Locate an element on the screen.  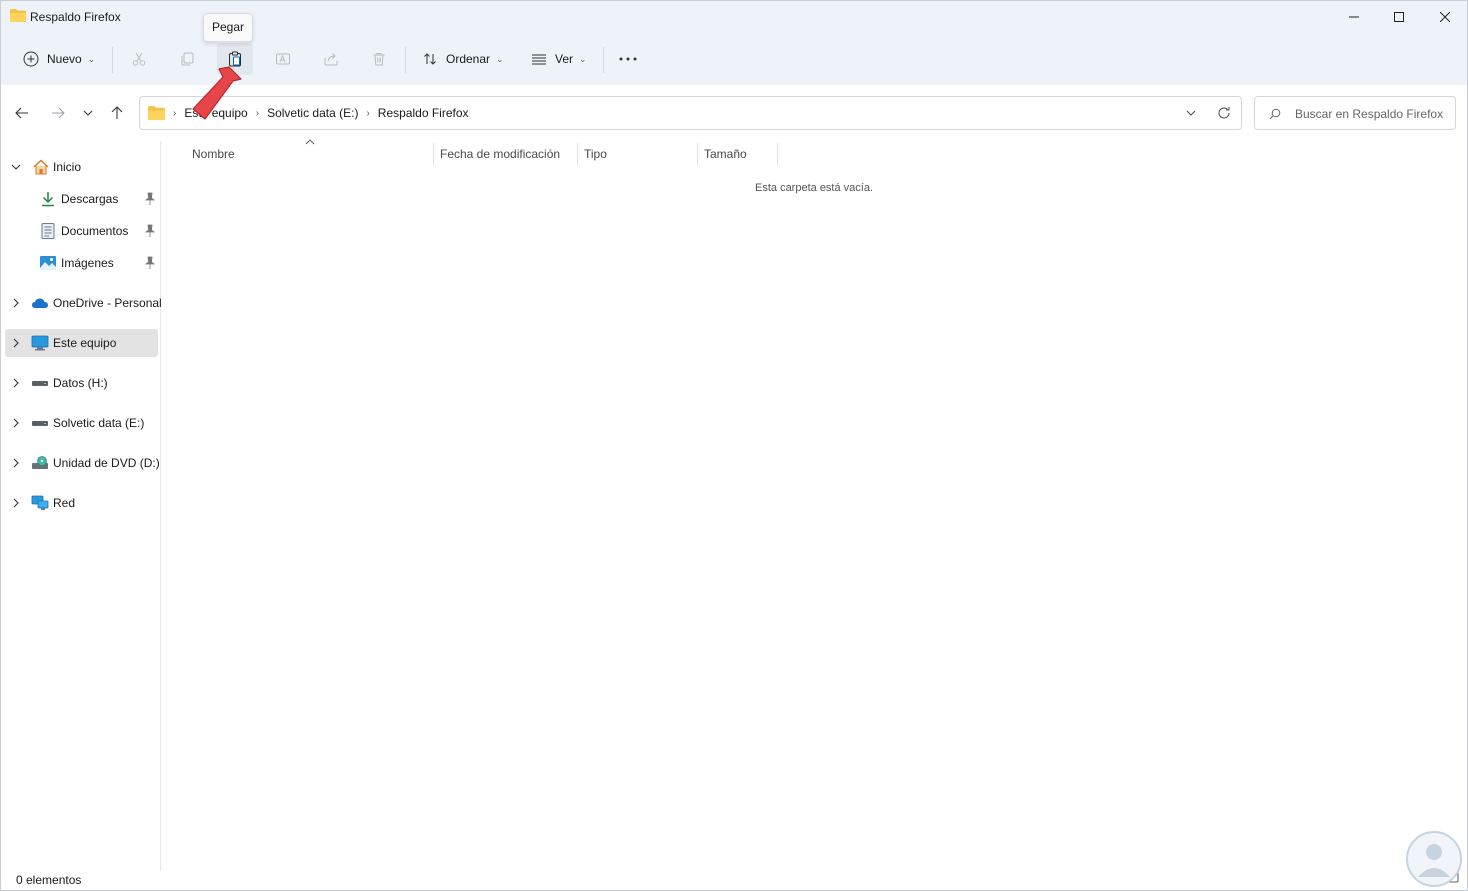
window-title: Respaldo Firefox is located at coordinates (75, 17).